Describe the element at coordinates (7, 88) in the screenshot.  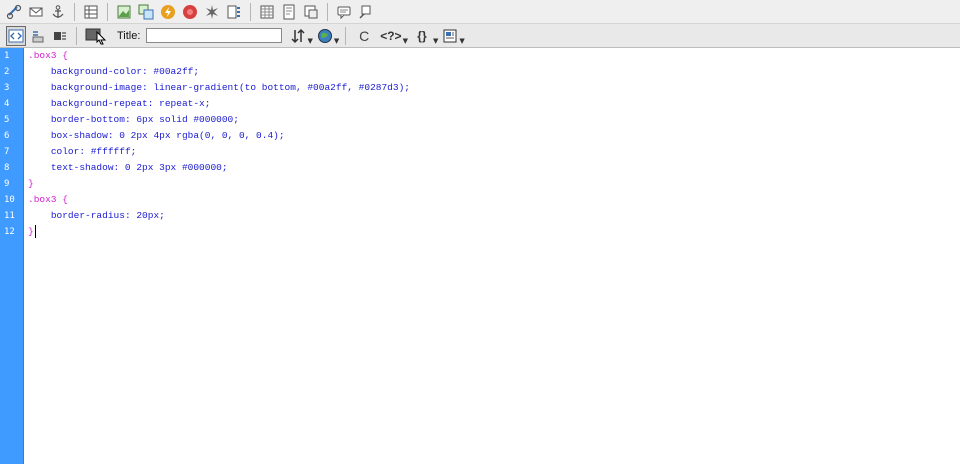
I see `line-number: 3` at that location.